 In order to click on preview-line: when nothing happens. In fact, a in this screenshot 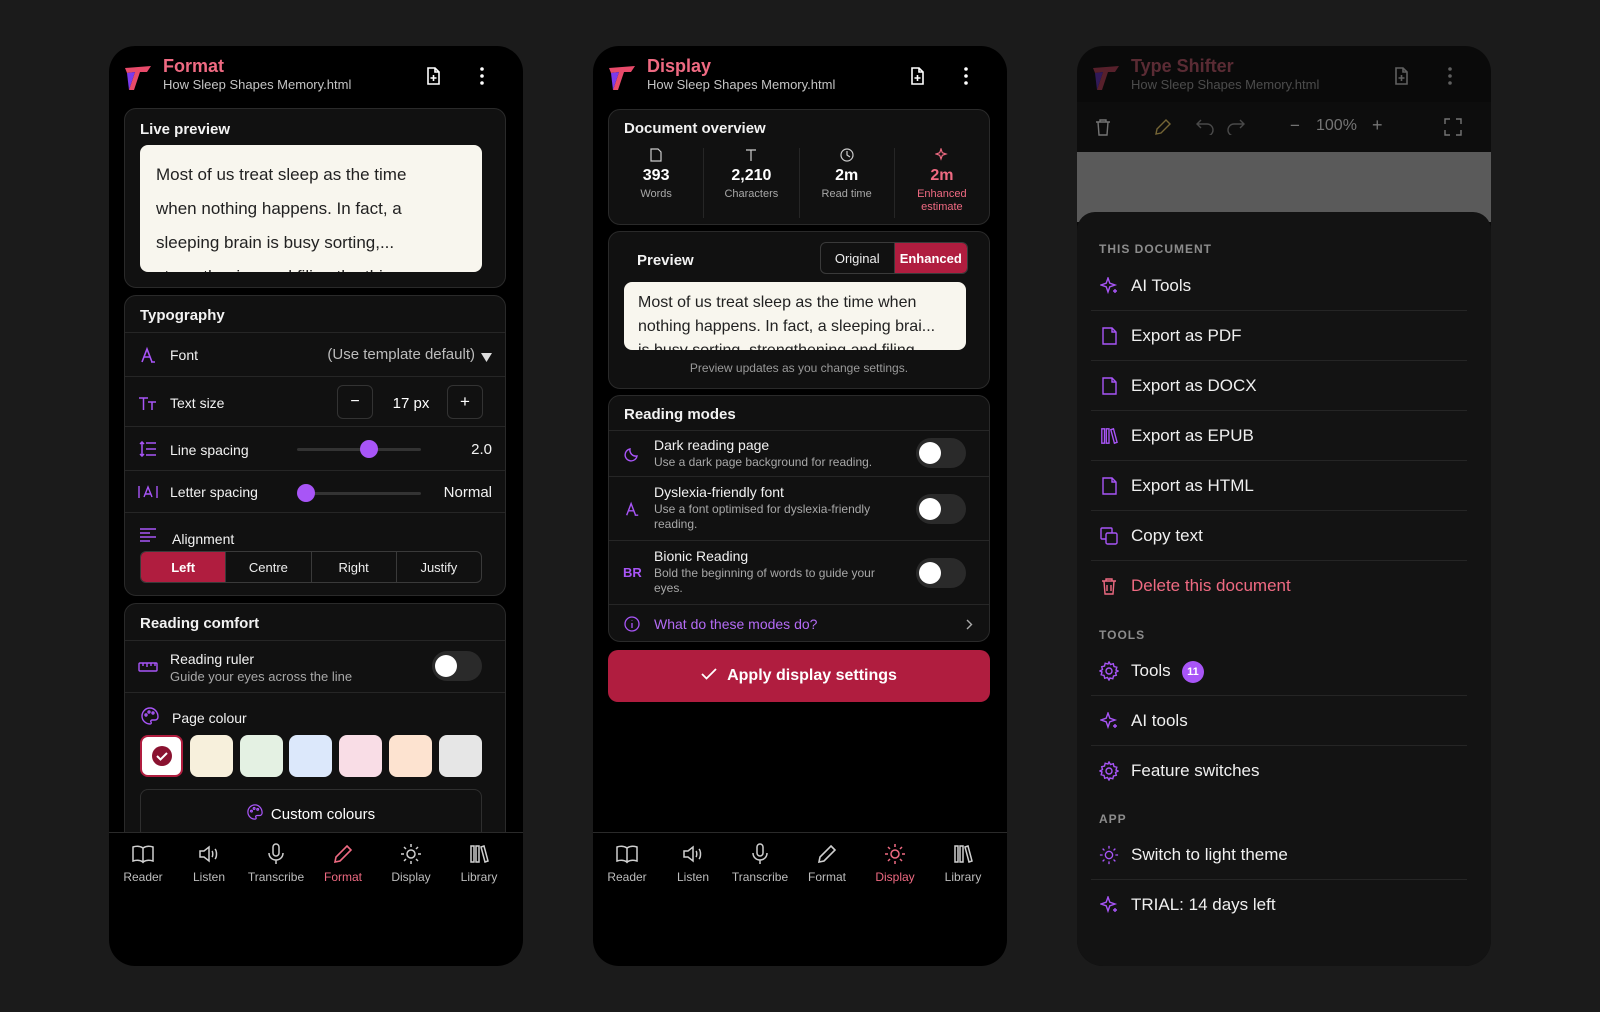, I will do `click(279, 208)`.